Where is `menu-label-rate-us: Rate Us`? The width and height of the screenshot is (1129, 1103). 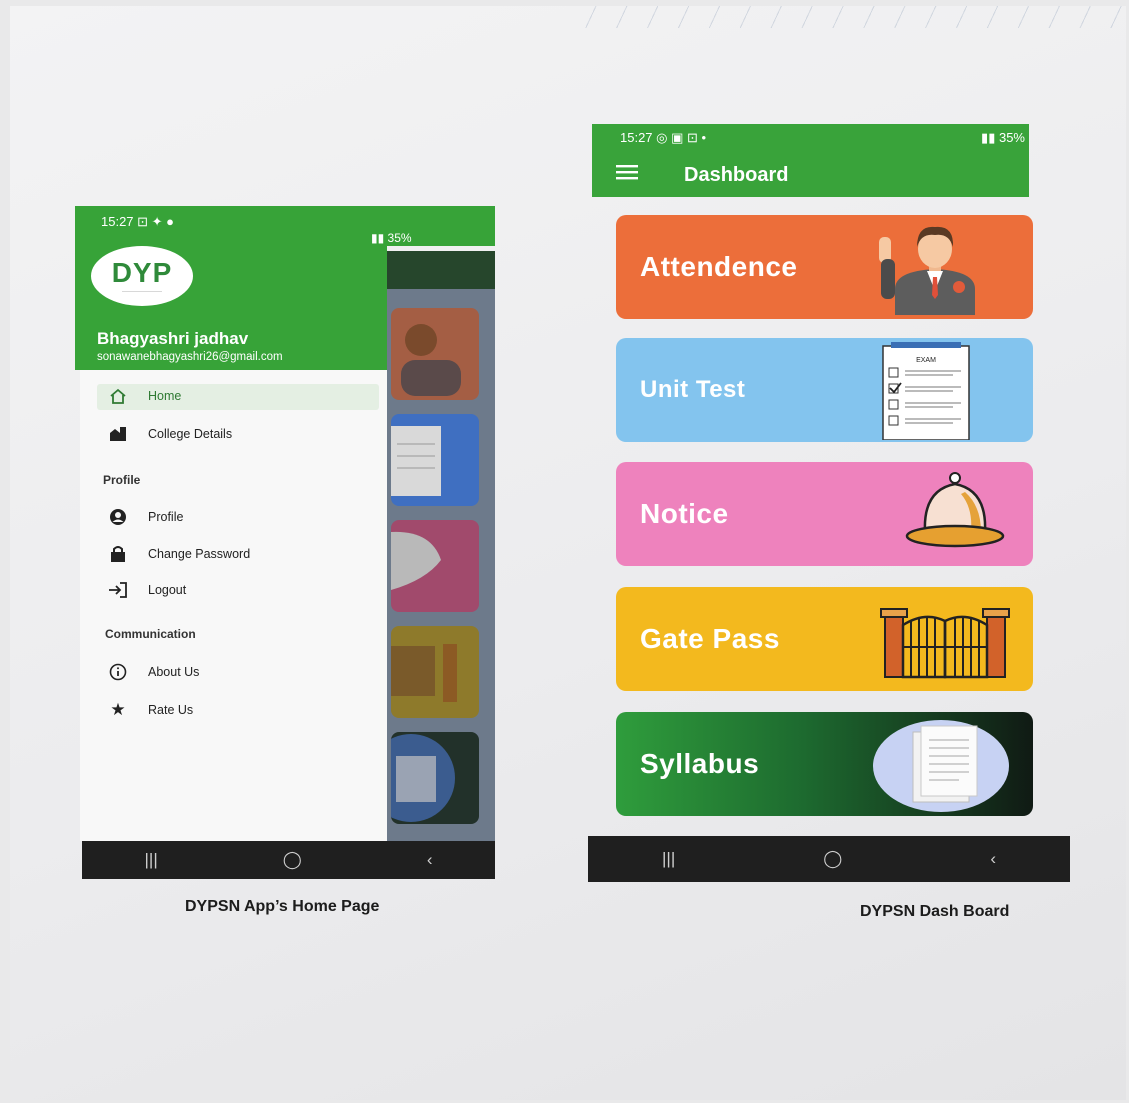 menu-label-rate-us: Rate Us is located at coordinates (171, 710).